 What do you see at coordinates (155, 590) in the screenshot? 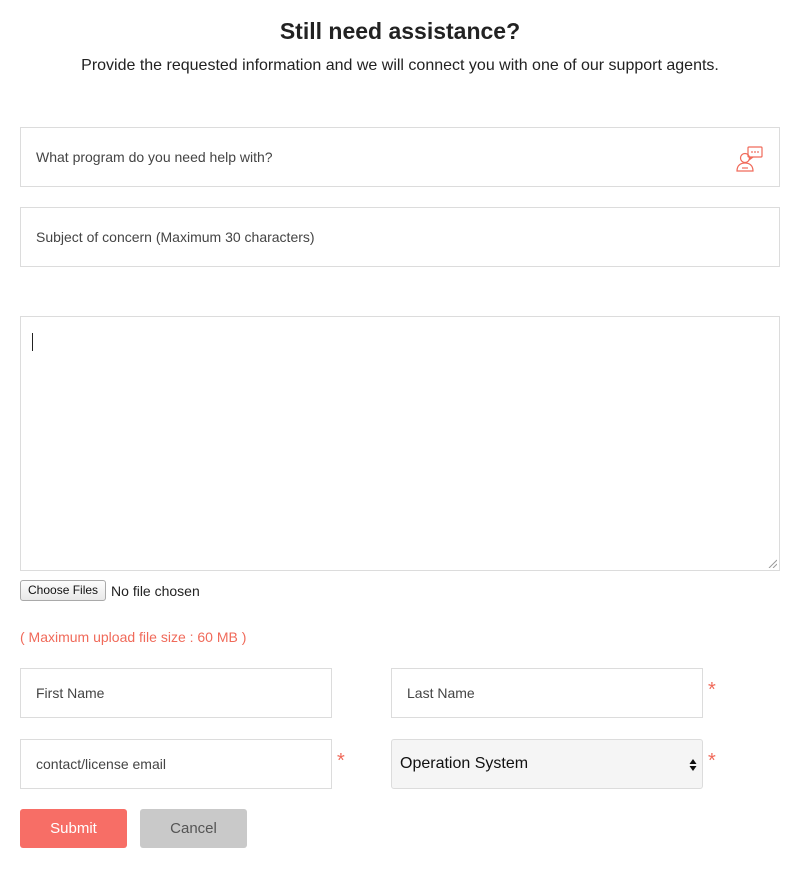
I see `no-file-text: No file chosen` at bounding box center [155, 590].